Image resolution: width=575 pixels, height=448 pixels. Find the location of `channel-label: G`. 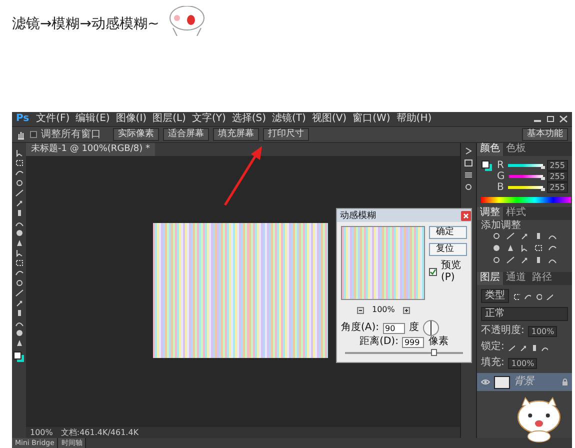

channel-label: G is located at coordinates (501, 176).